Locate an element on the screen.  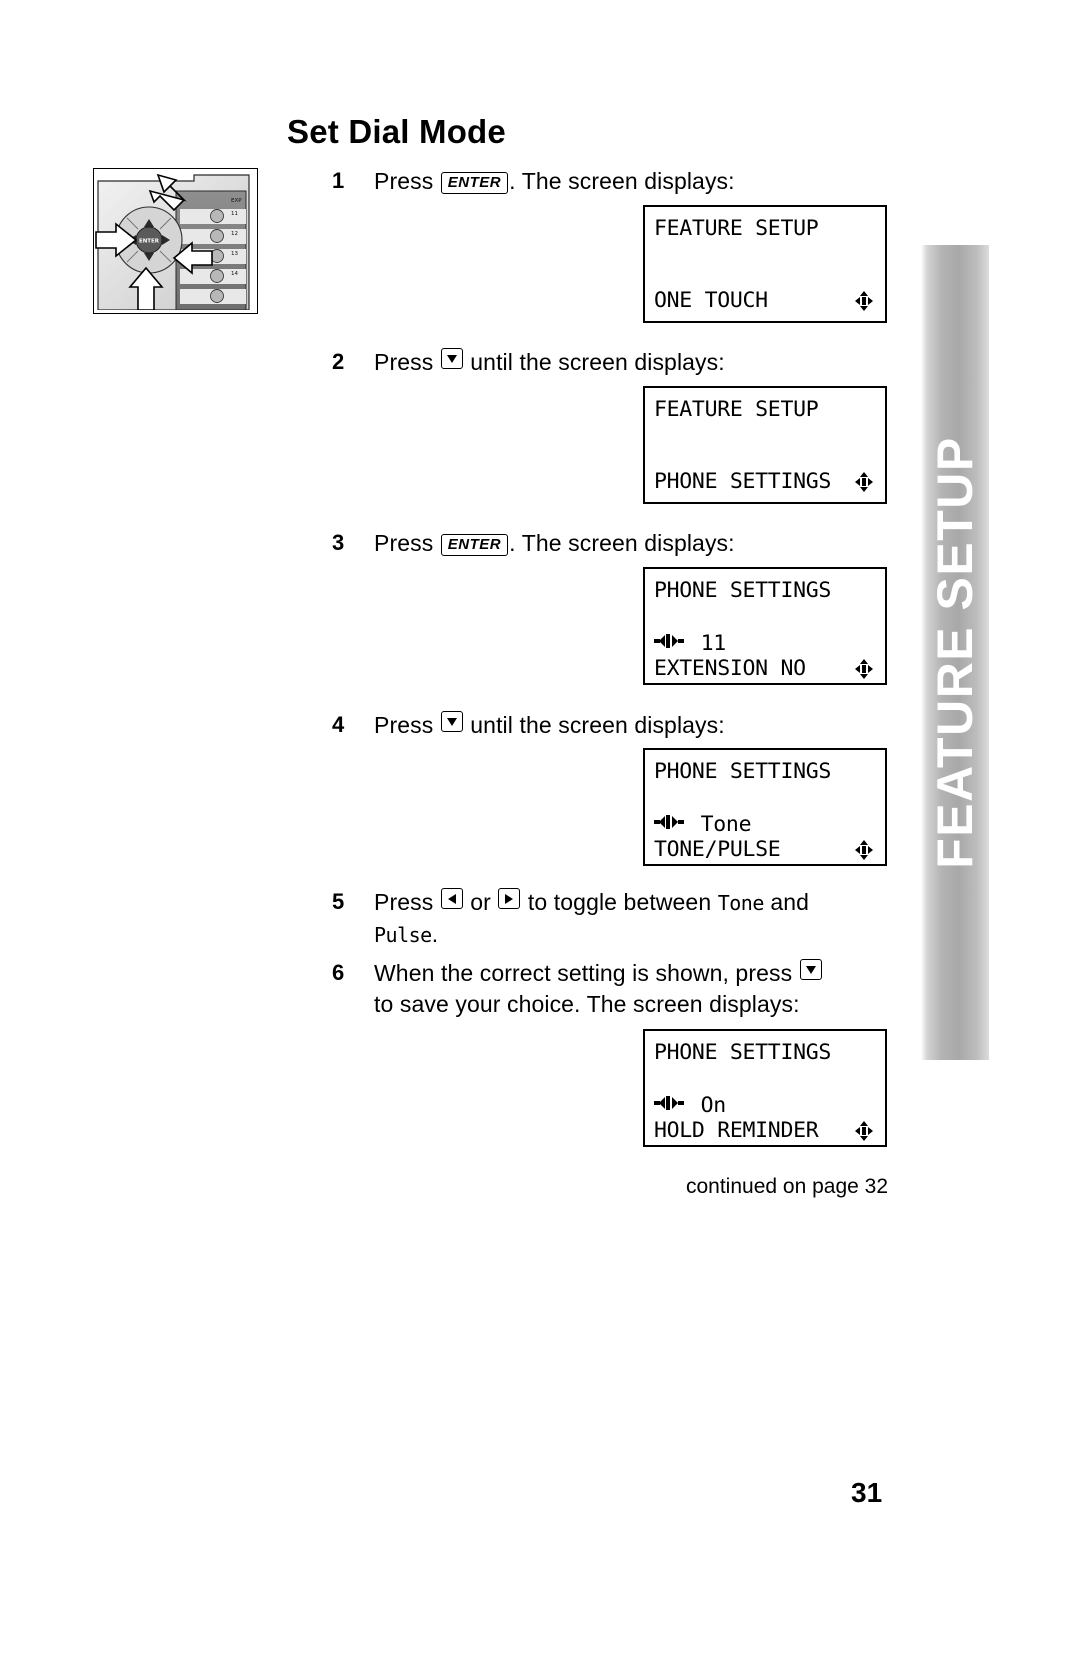
lcd-screen-5: PHONE SETTINGS On HOLD REMINDER is located at coordinates (765, 1088).